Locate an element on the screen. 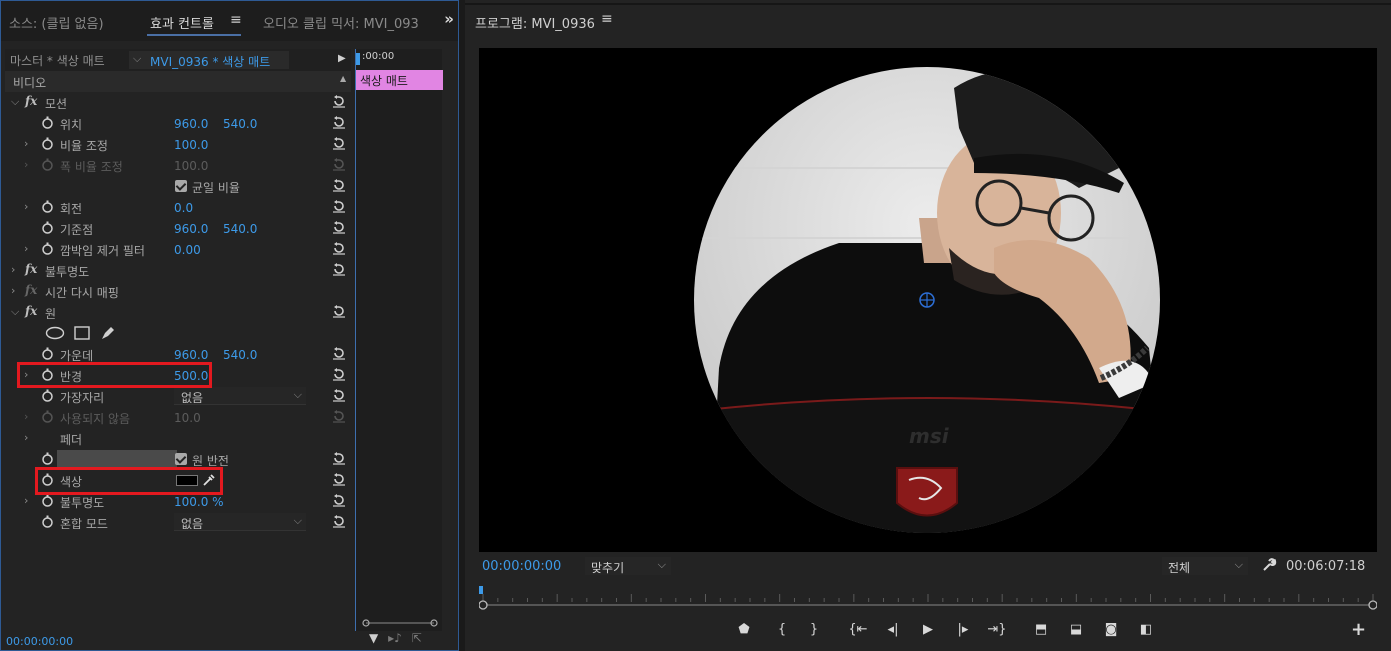  edge-dropdown: 없음 ⌵ is located at coordinates (240, 396).